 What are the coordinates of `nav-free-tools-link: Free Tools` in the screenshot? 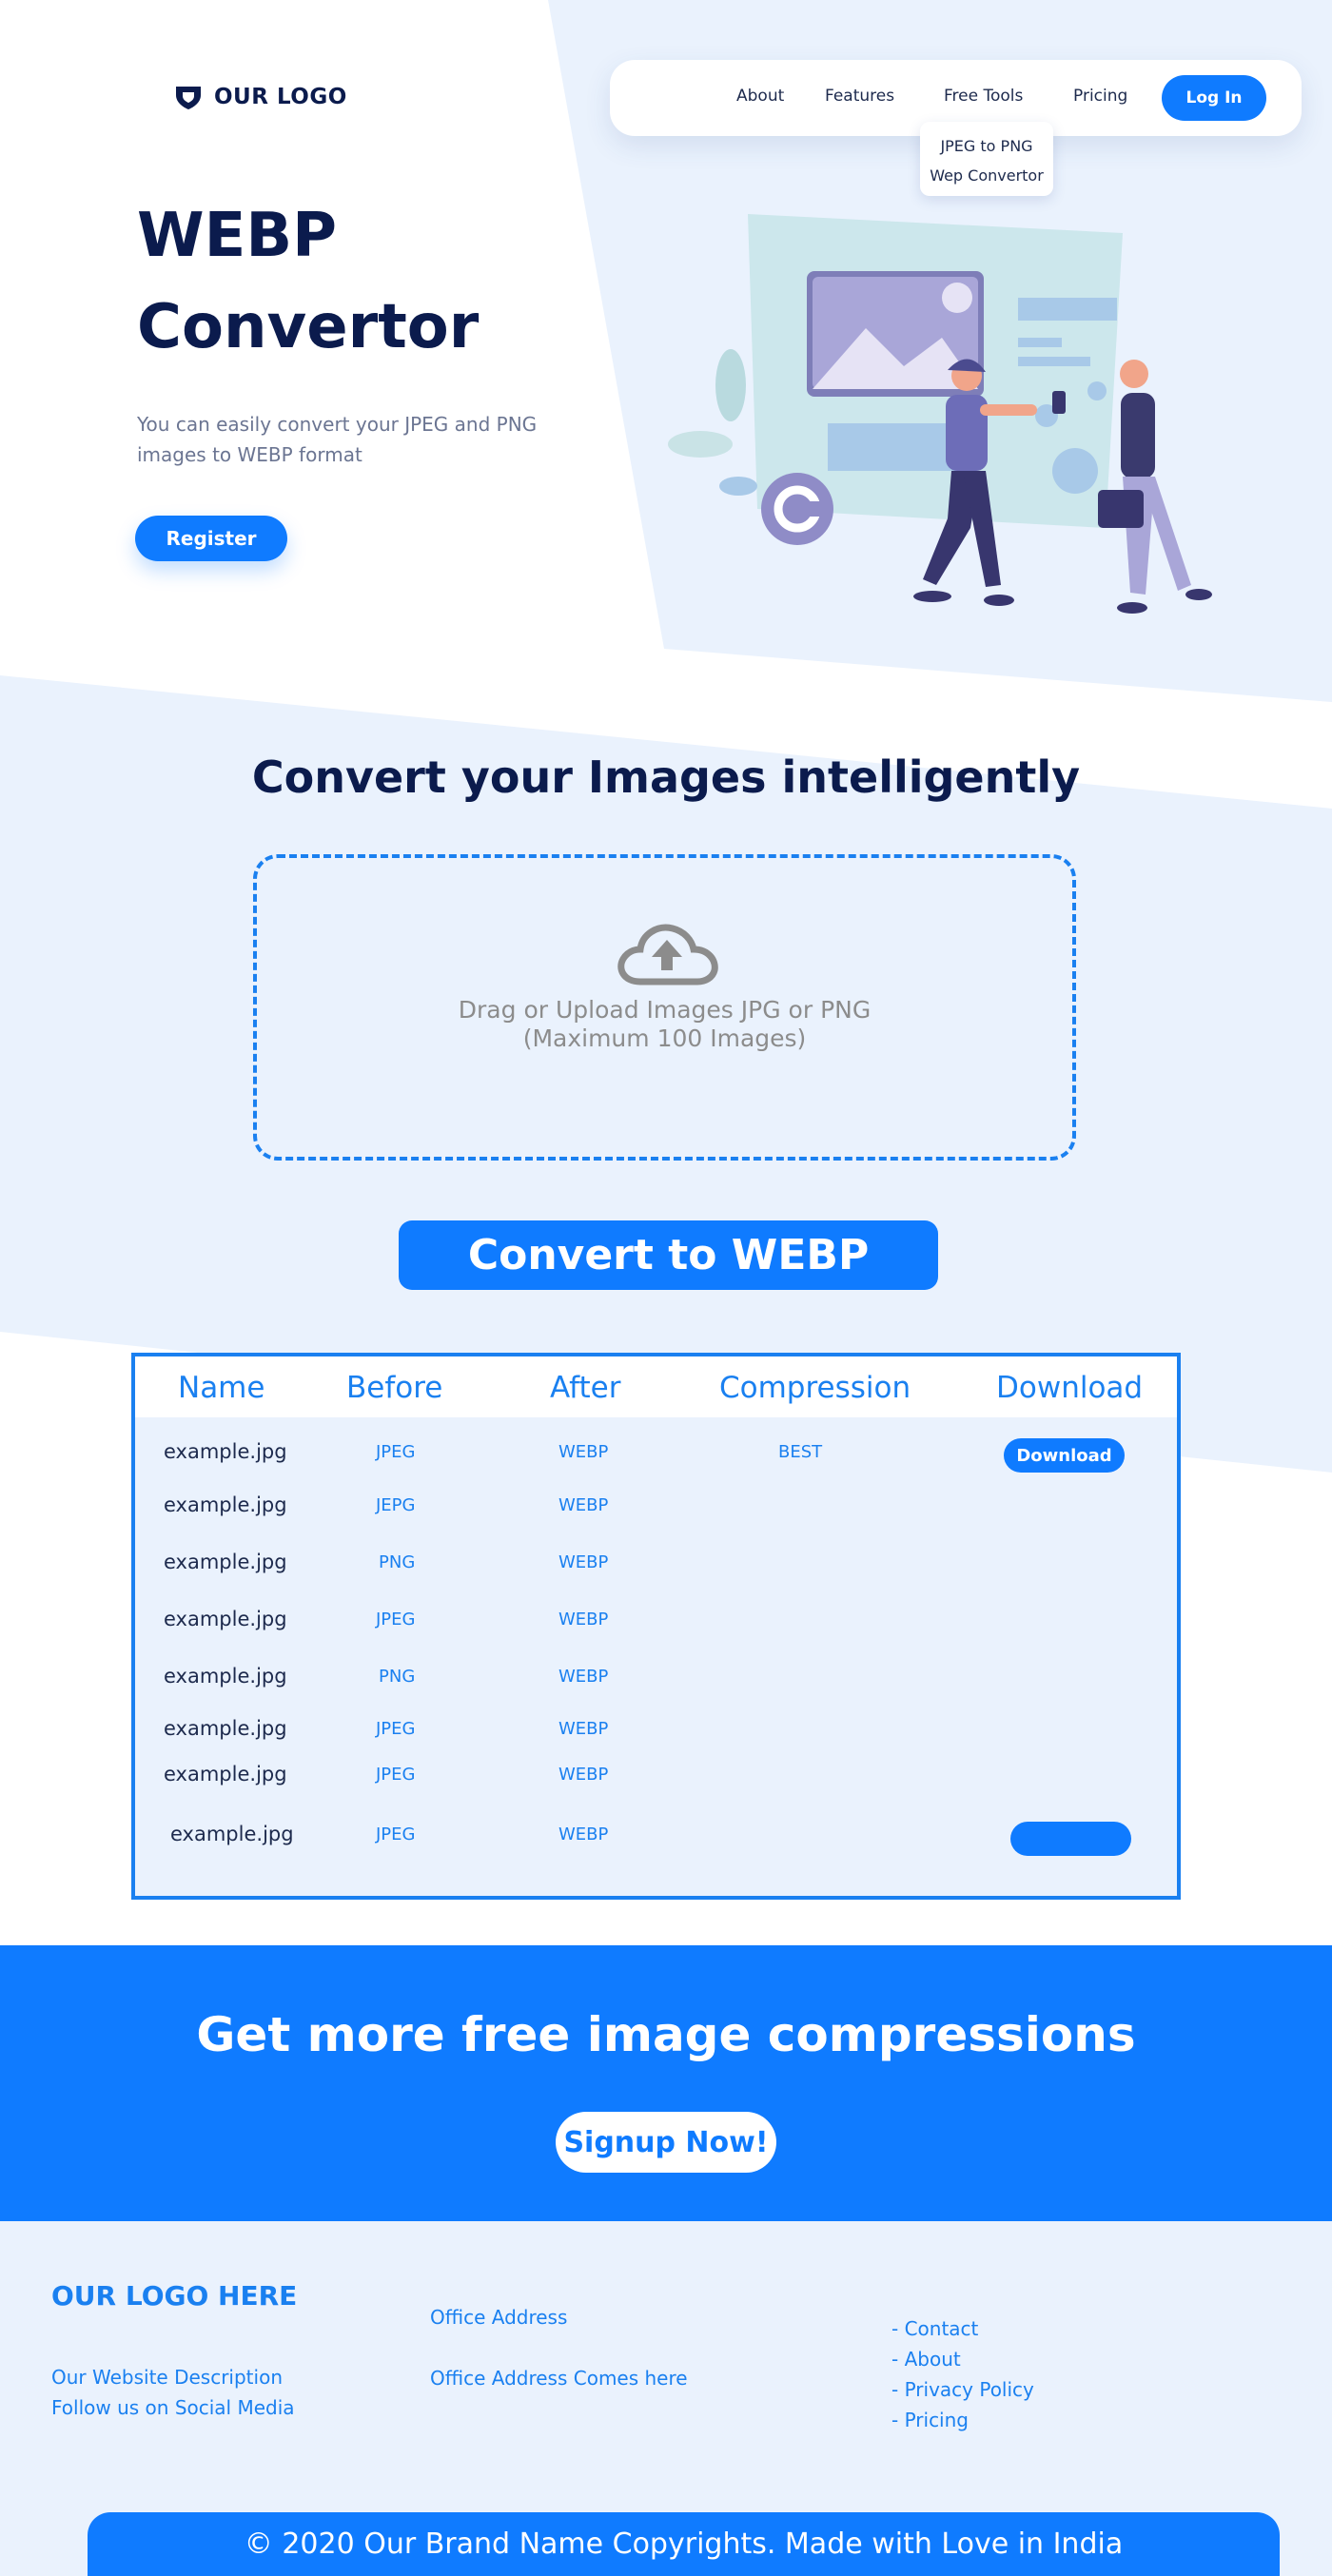 It's located at (984, 97).